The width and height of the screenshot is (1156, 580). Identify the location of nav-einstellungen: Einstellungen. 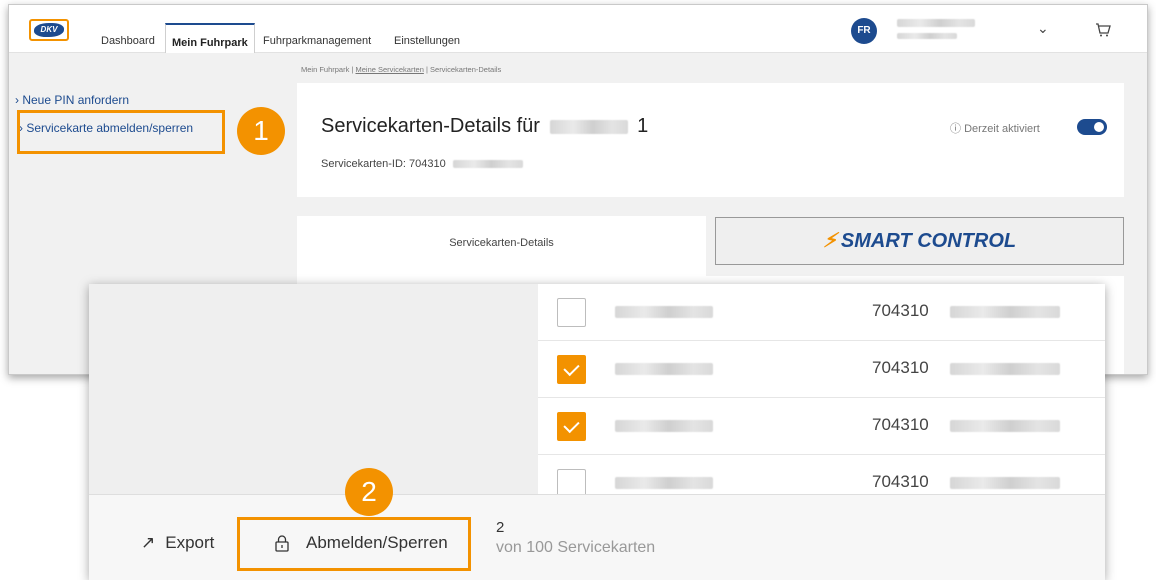
(427, 38).